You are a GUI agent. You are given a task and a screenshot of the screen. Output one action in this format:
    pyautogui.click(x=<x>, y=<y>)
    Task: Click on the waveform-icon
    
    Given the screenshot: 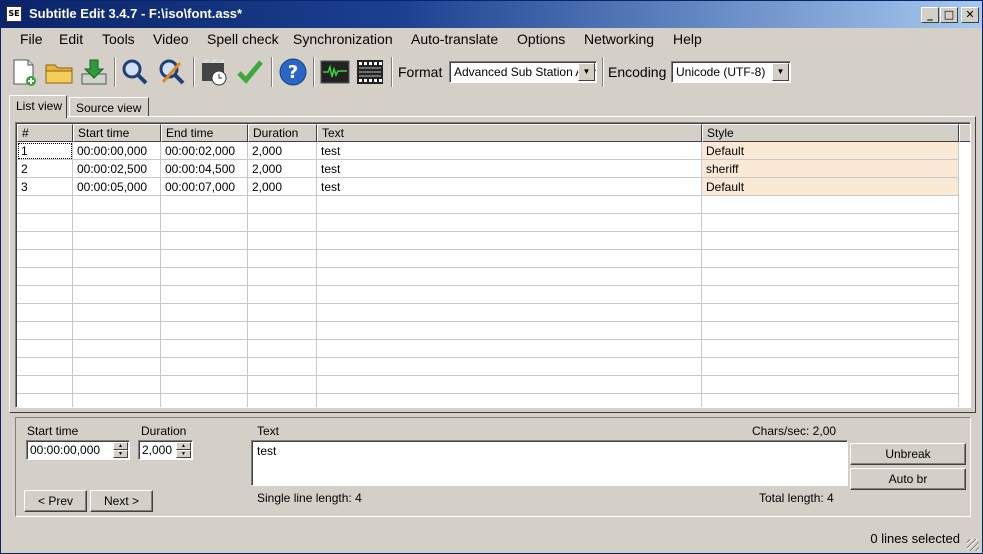 What is the action you would take?
    pyautogui.click(x=335, y=72)
    